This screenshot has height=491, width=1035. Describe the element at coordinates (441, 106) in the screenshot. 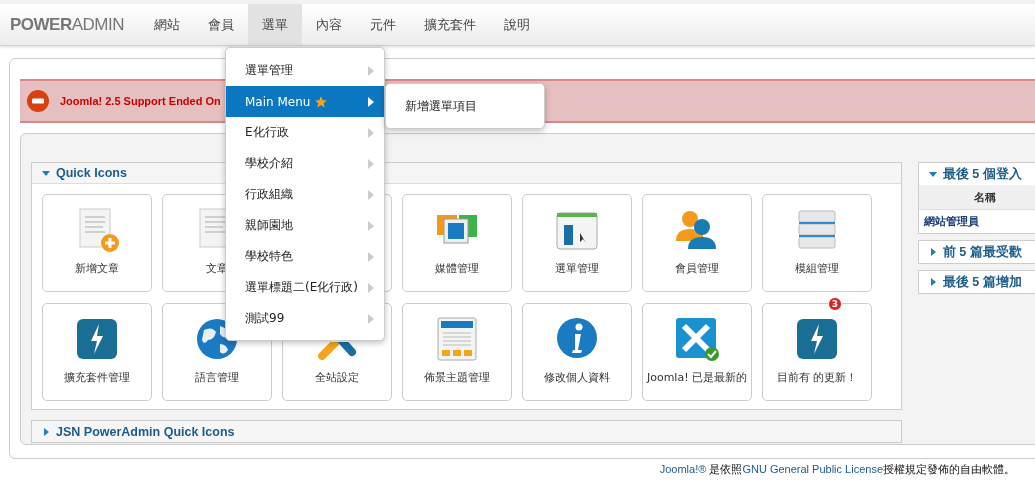

I see `submenu-item: 新增選單項目` at that location.